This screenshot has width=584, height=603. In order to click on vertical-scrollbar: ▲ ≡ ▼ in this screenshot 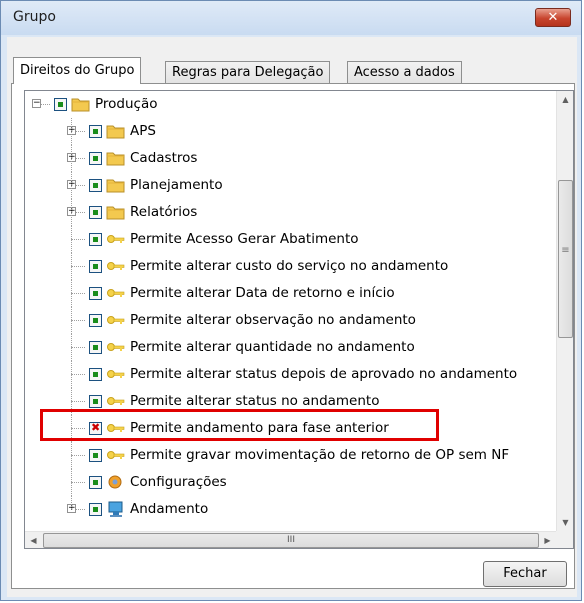, I will do `click(564, 311)`.